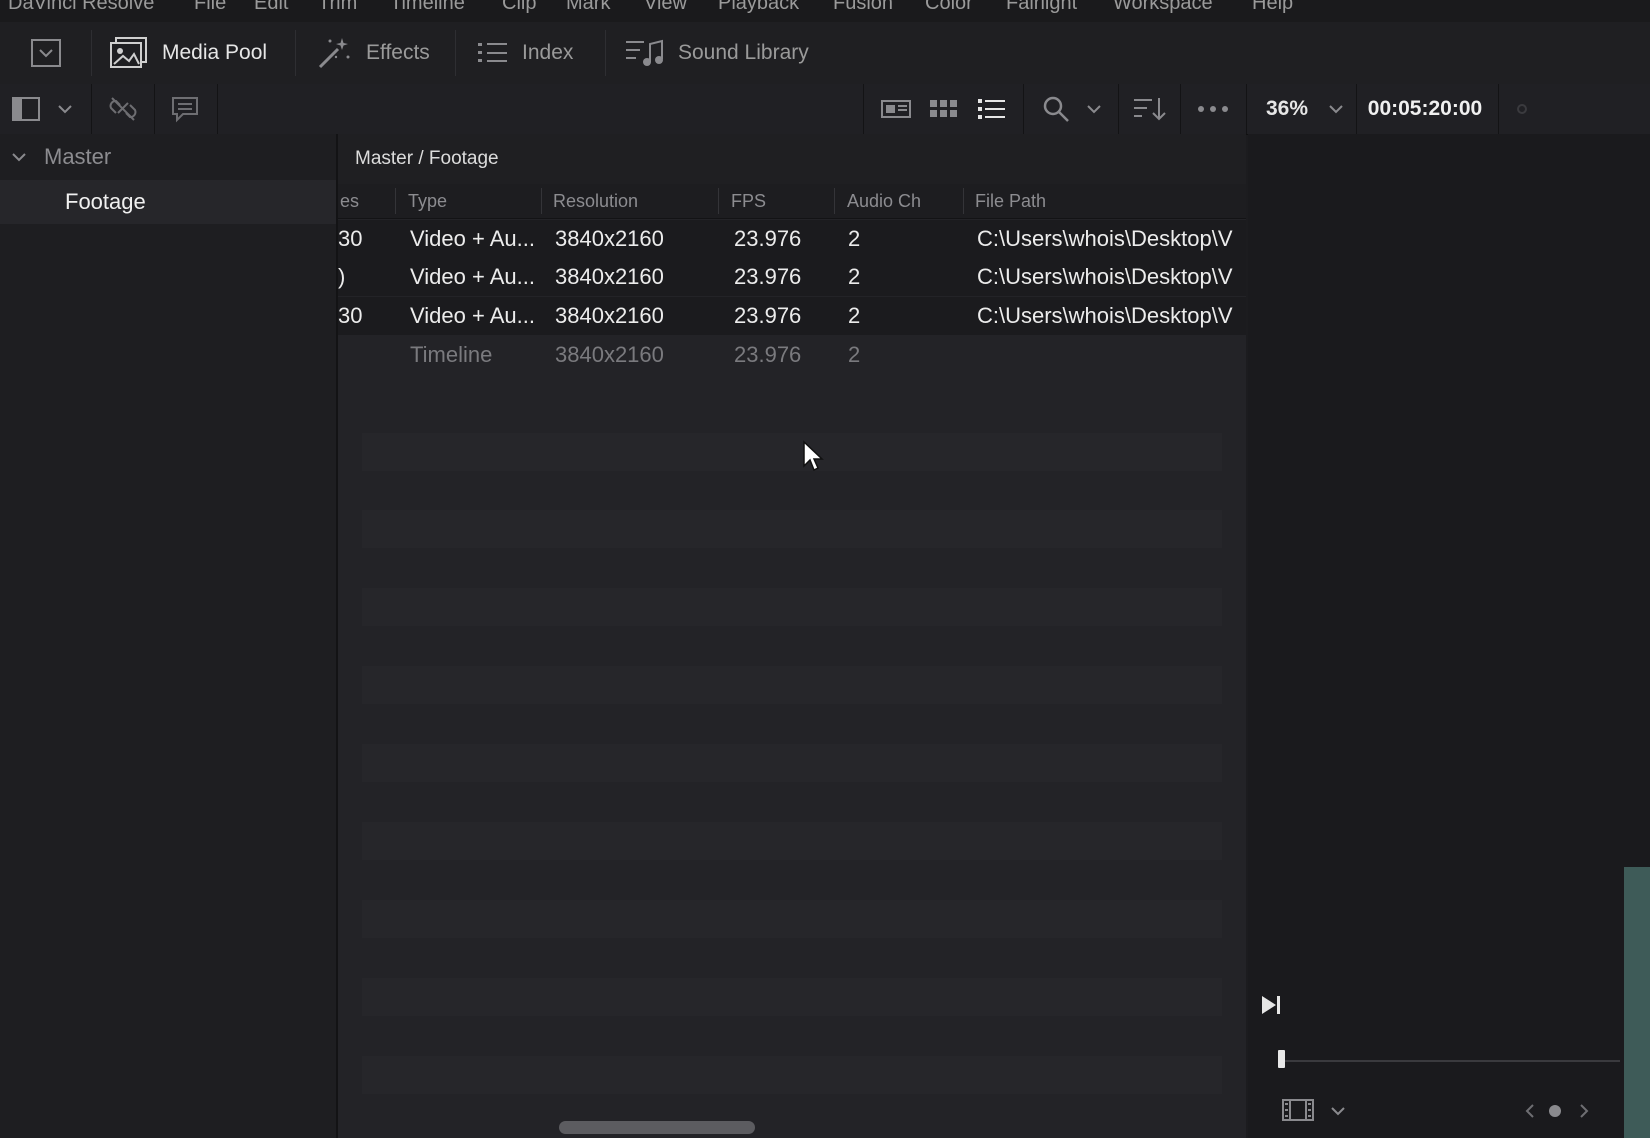 This screenshot has width=1650, height=1138. I want to click on list-view-button, so click(992, 109).